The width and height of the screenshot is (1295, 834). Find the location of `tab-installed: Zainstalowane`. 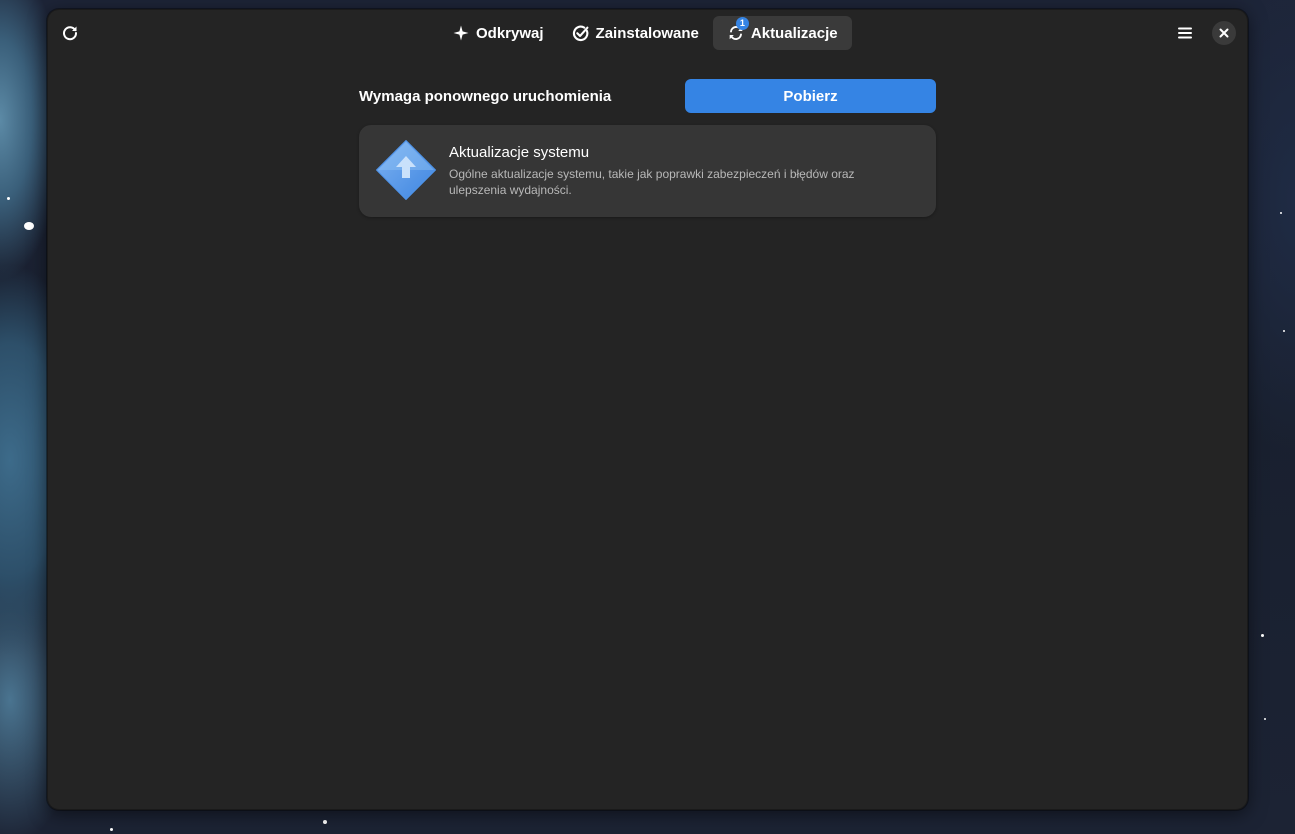

tab-installed: Zainstalowane is located at coordinates (635, 33).